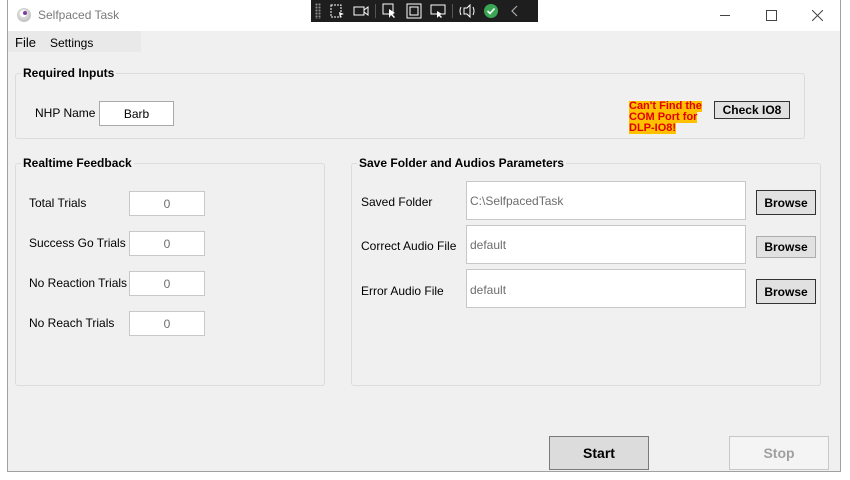 The height and width of the screenshot is (480, 850). I want to click on no-reach-trials-value: 0, so click(167, 323).